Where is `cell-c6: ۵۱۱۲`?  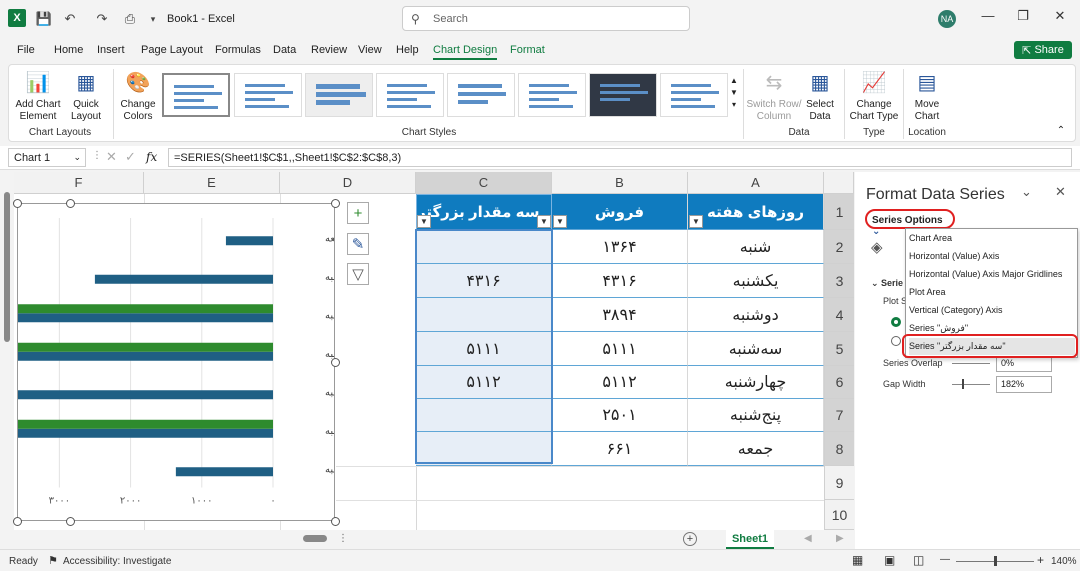 cell-c6: ۵۱۱۲ is located at coordinates (484, 382).